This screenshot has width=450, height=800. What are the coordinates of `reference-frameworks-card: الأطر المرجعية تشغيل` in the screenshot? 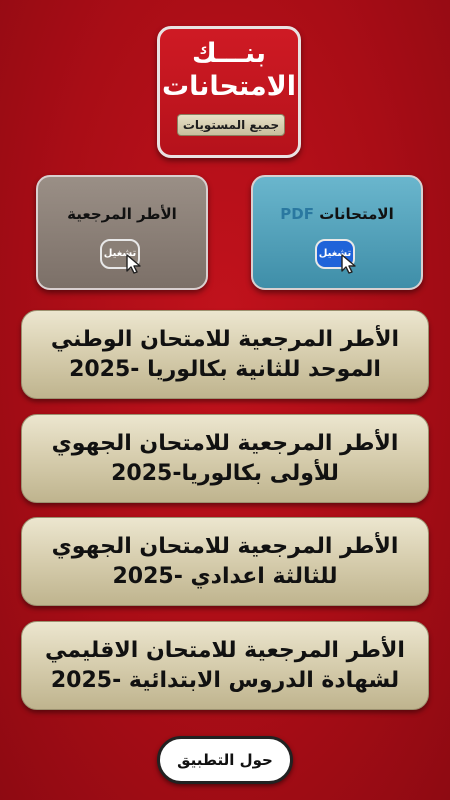 It's located at (122, 232).